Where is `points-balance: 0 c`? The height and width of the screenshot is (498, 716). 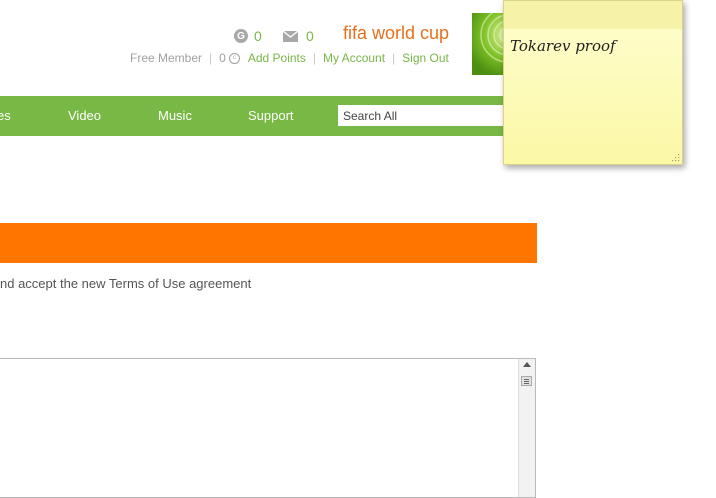
points-balance: 0 c is located at coordinates (229, 58).